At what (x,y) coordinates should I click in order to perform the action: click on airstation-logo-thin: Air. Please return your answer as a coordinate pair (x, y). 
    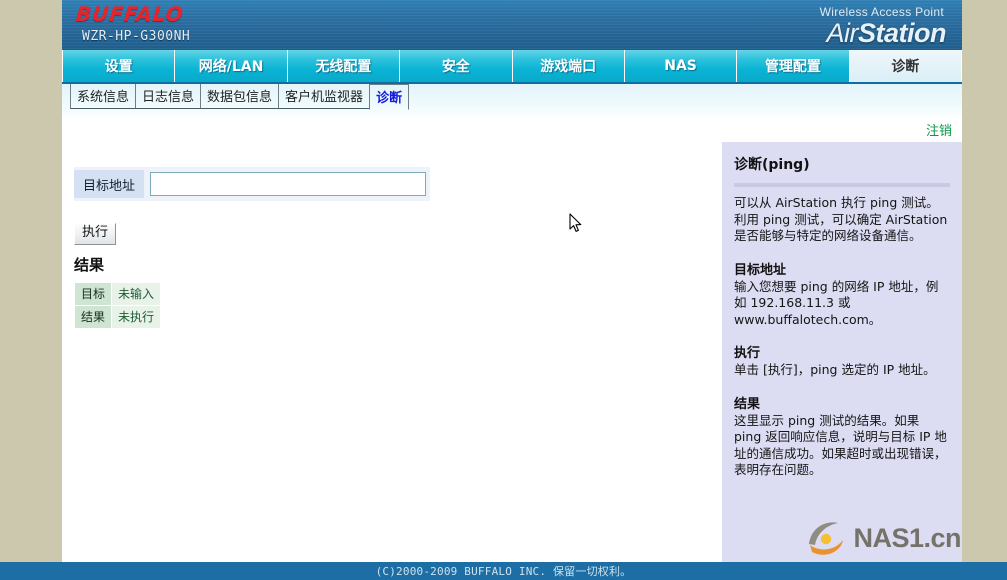
    Looking at the image, I should click on (842, 33).